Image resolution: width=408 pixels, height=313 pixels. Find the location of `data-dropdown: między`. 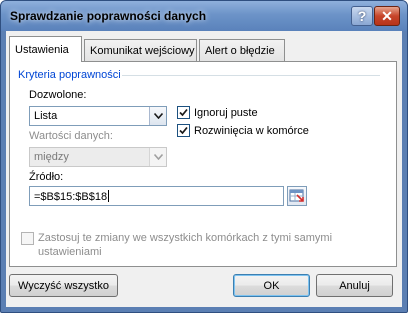

data-dropdown: między is located at coordinates (98, 157).